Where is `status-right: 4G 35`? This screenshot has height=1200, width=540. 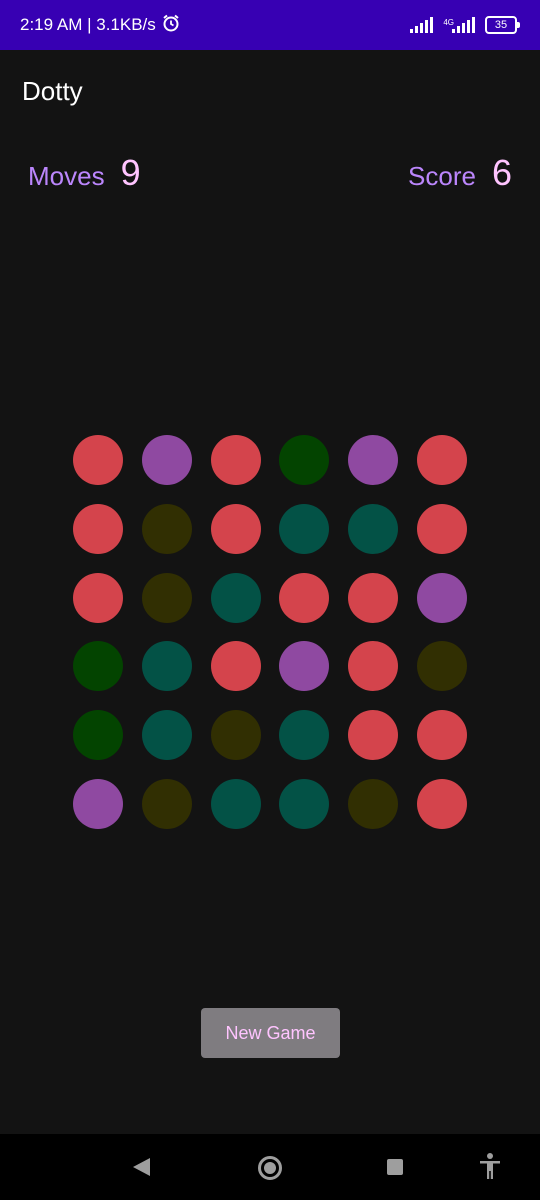 status-right: 4G 35 is located at coordinates (465, 25).